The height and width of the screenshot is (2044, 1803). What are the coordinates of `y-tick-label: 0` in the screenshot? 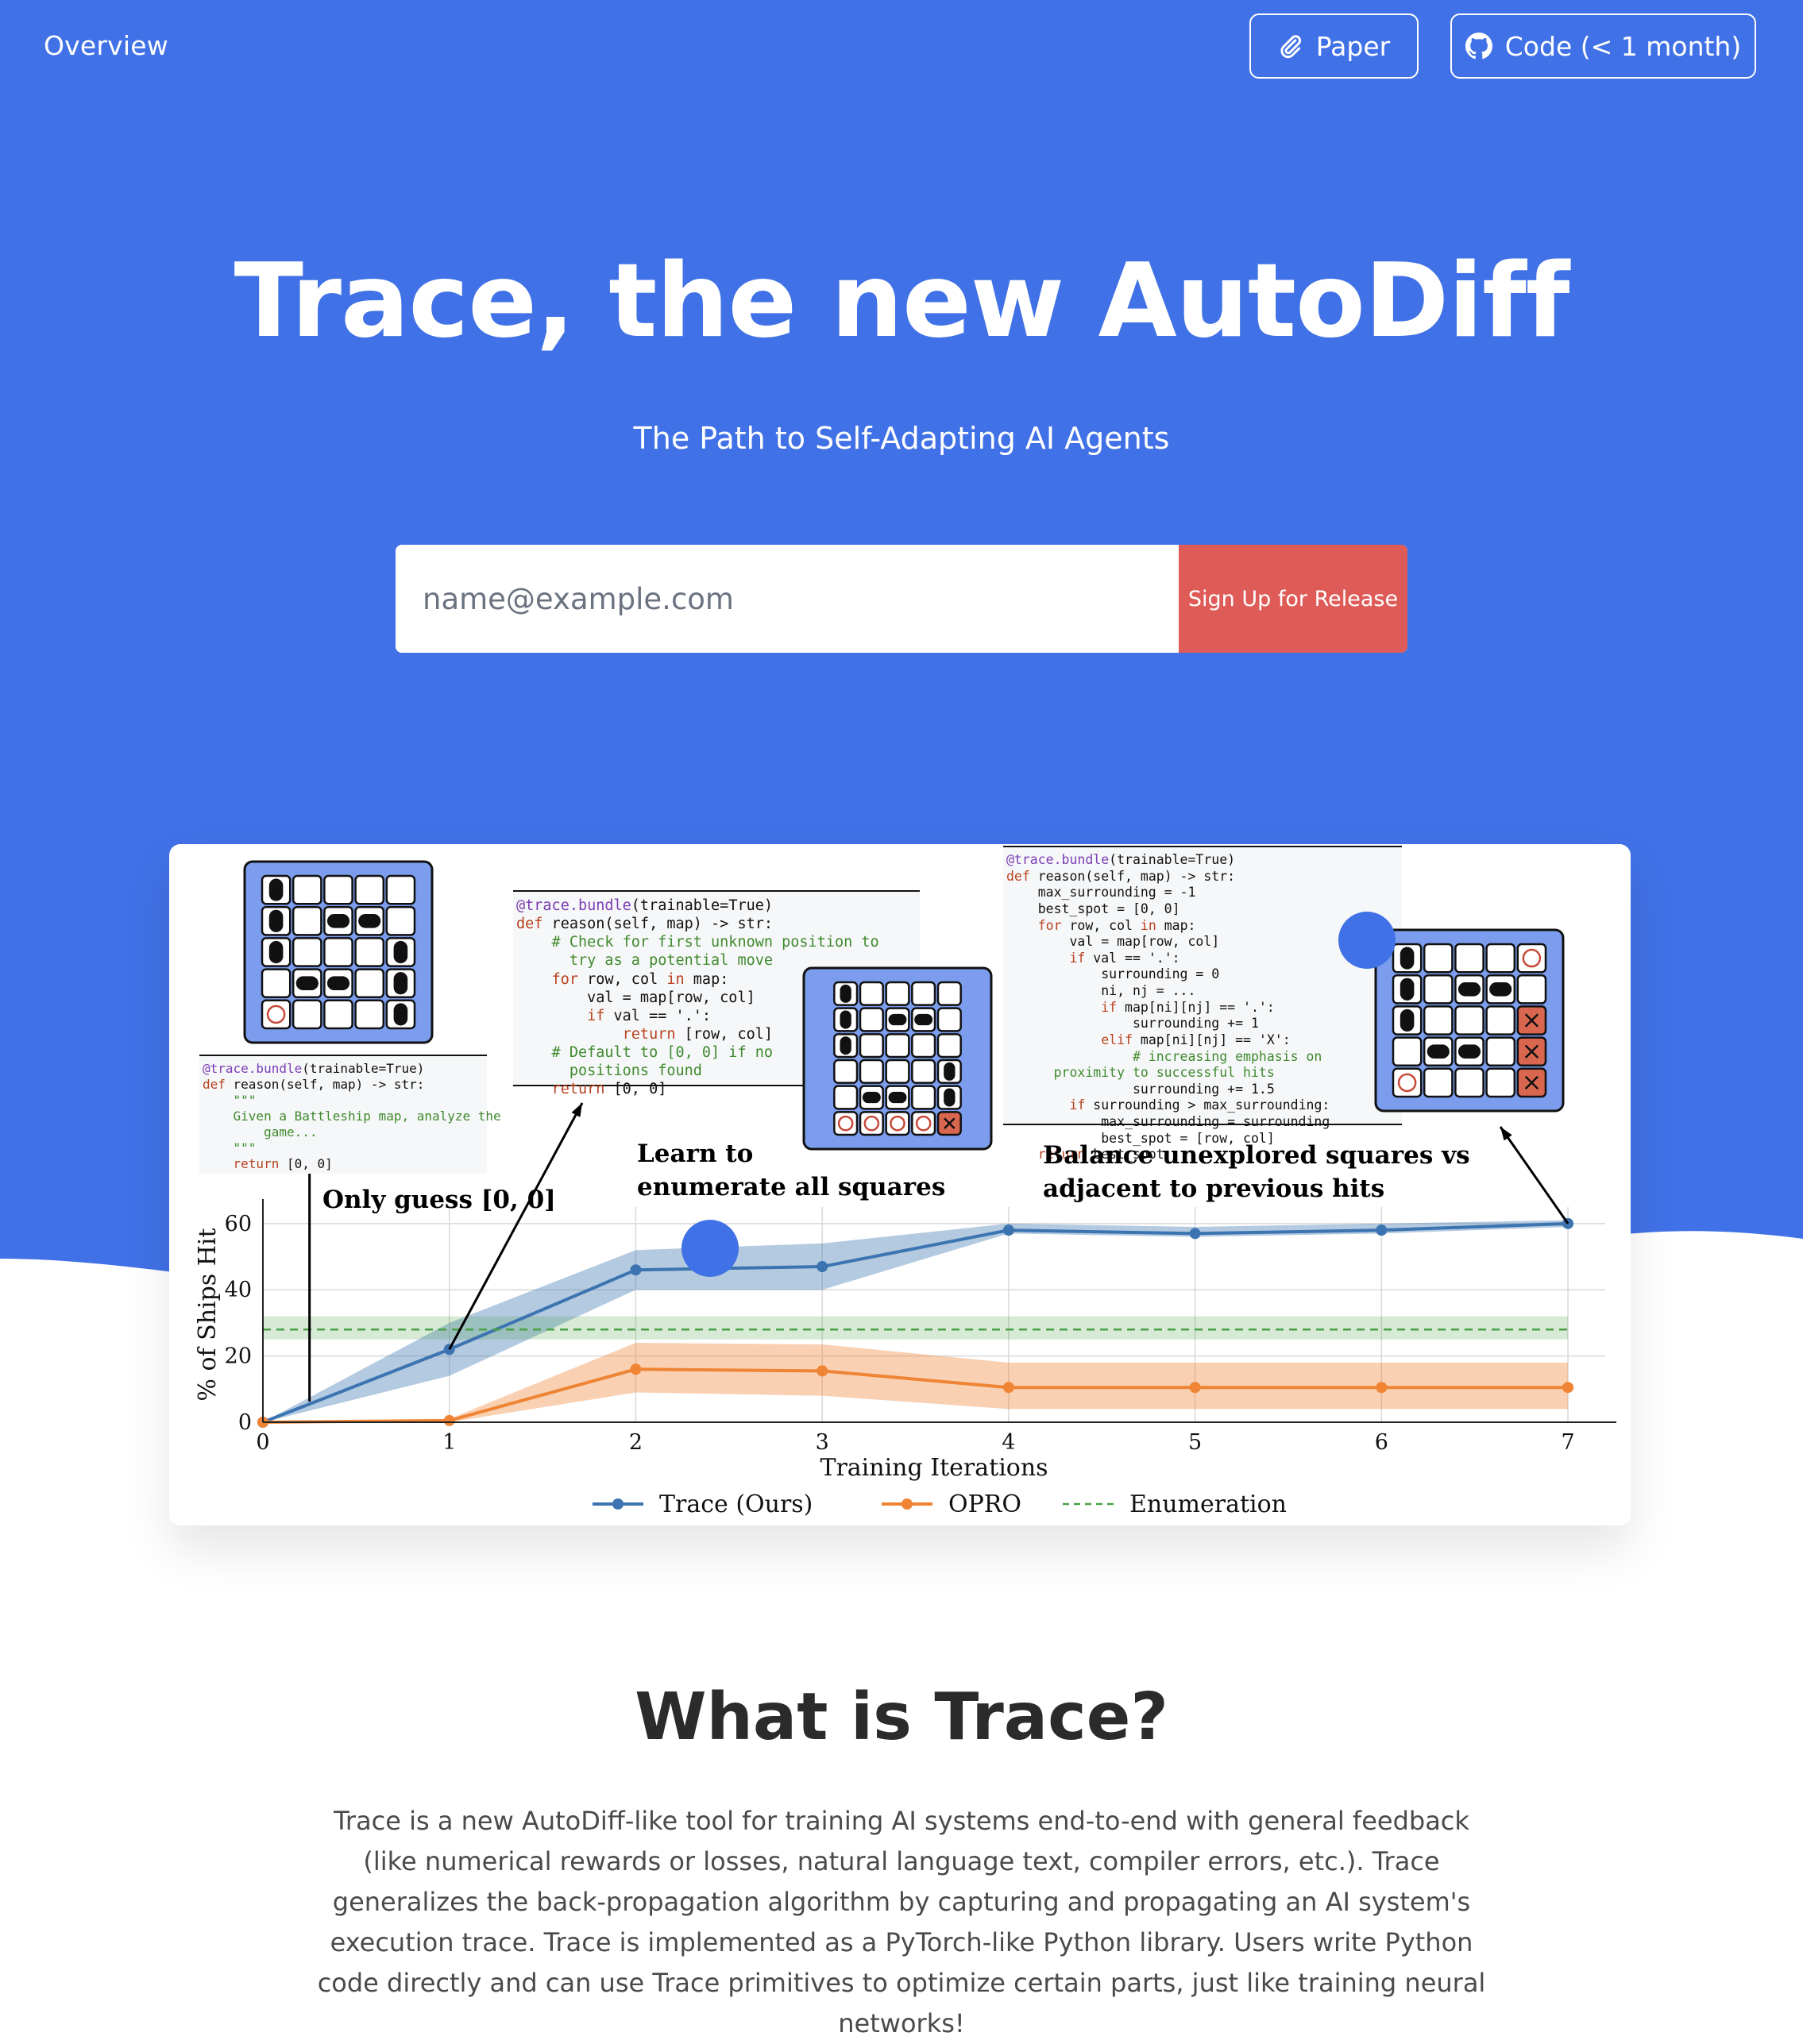 It's located at (245, 1422).